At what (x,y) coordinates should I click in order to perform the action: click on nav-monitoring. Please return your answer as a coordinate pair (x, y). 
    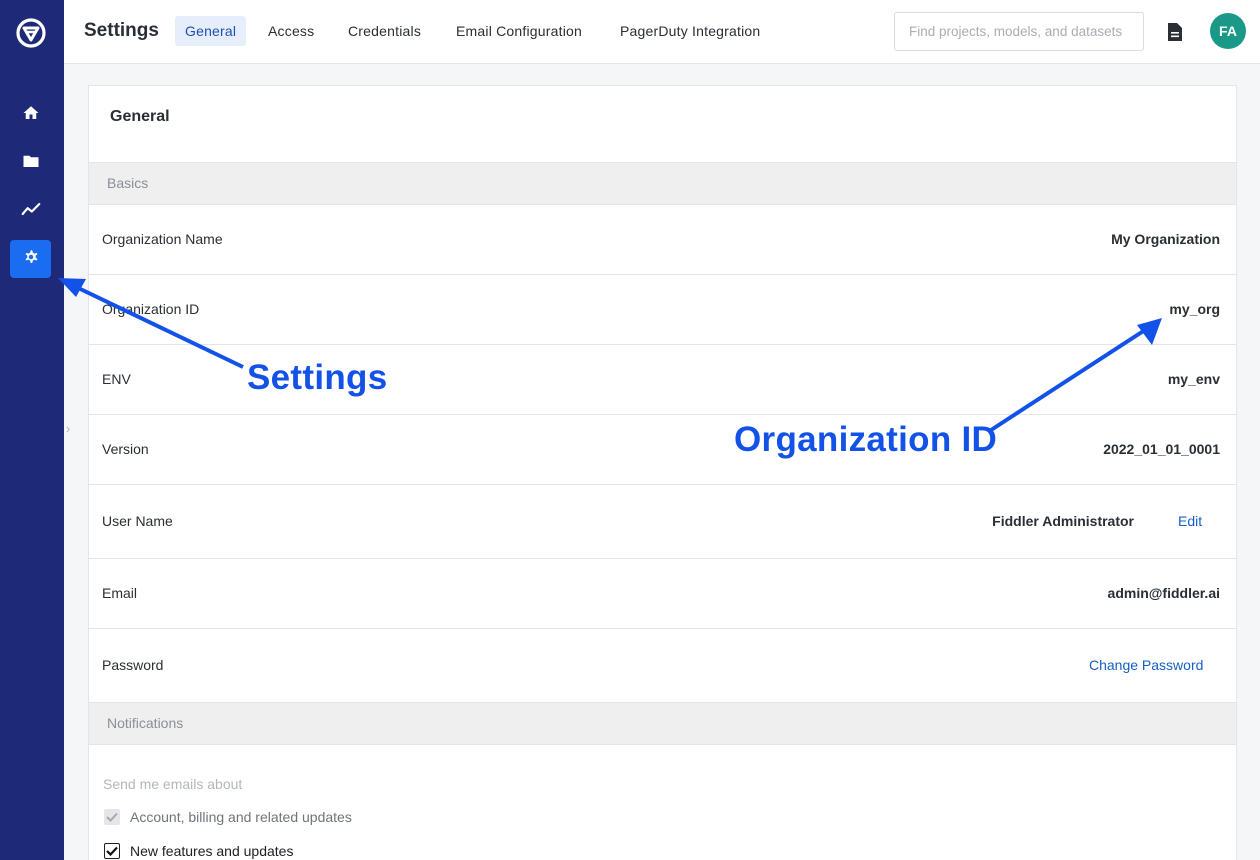
    Looking at the image, I should click on (30, 211).